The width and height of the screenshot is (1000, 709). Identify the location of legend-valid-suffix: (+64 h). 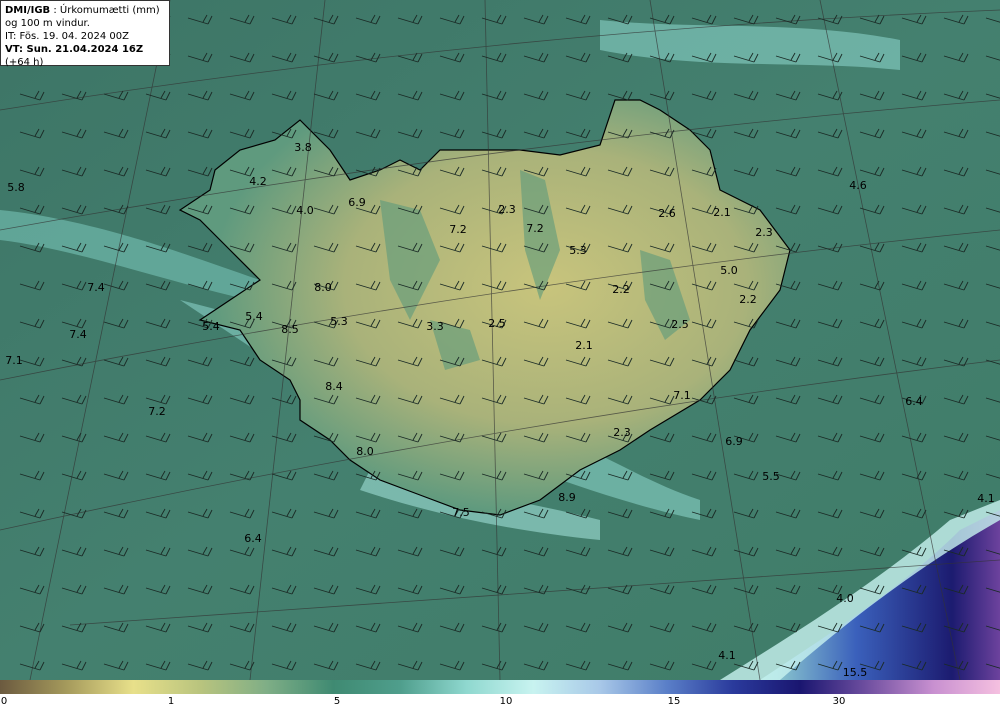
(24, 62).